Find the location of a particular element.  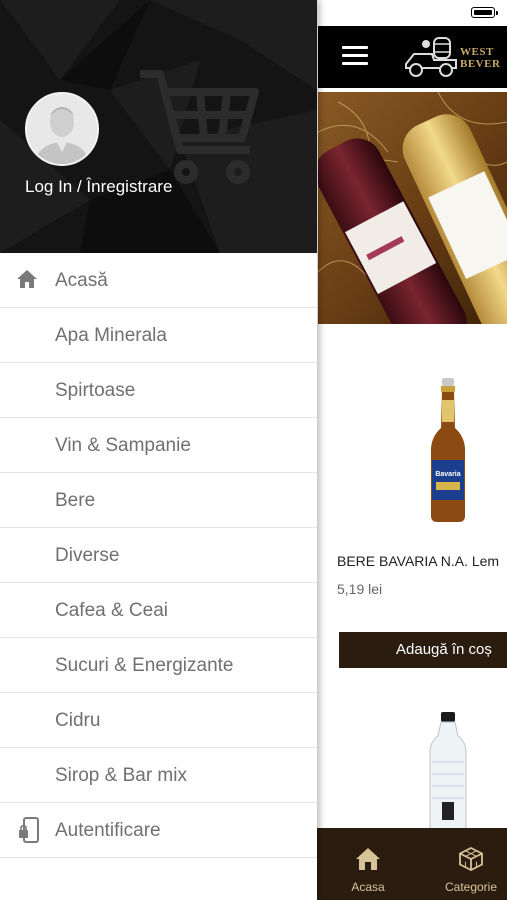

menu-item-sucuri-energizante: Sucuri & Energizante is located at coordinates (158, 665).